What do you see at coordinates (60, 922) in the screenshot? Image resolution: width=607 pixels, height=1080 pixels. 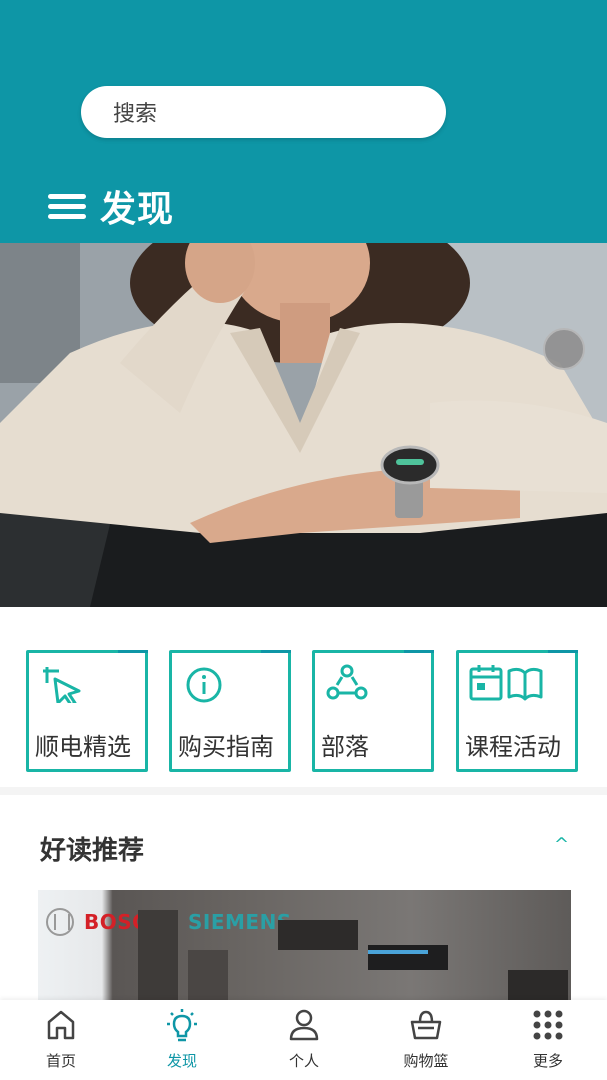 I see `bosch-logo-icon` at bounding box center [60, 922].